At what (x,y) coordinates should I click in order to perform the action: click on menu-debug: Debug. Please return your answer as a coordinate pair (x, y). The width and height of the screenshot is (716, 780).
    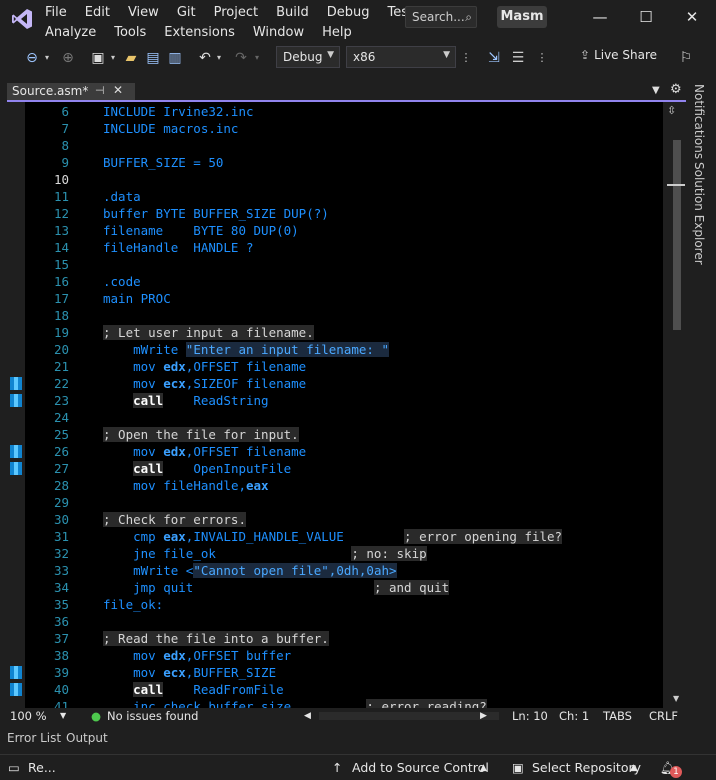
    Looking at the image, I should click on (353, 12).